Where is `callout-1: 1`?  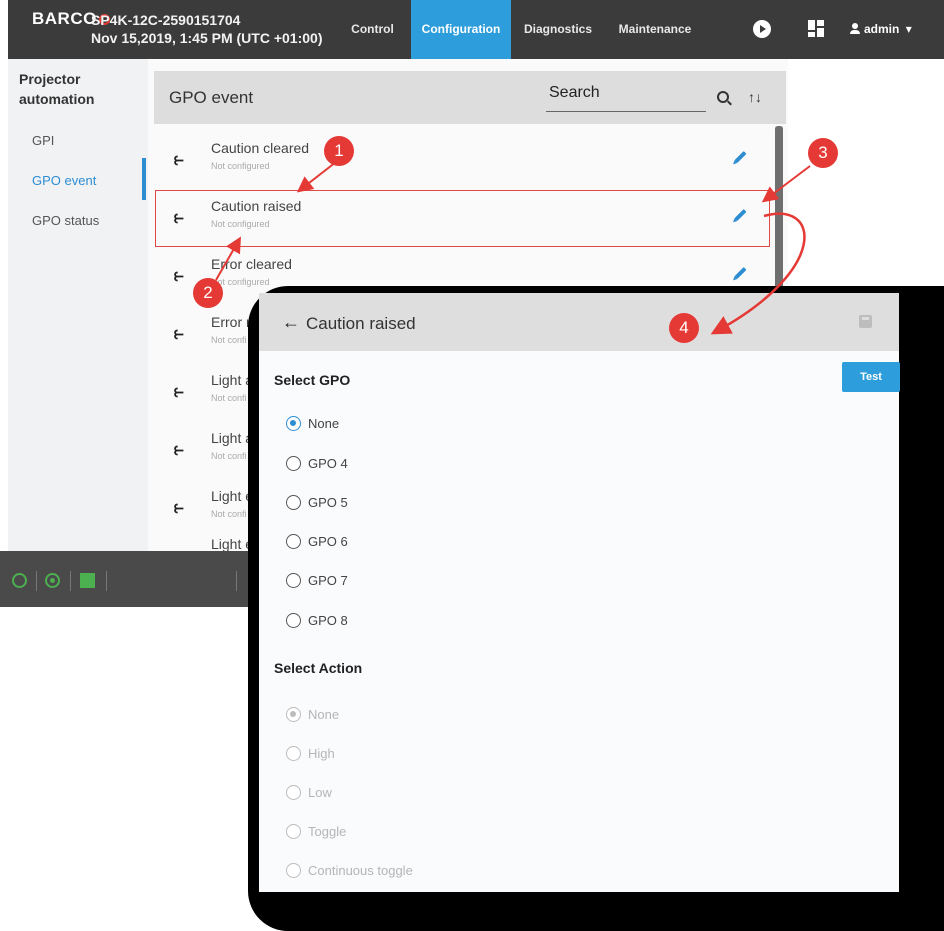 callout-1: 1 is located at coordinates (339, 151).